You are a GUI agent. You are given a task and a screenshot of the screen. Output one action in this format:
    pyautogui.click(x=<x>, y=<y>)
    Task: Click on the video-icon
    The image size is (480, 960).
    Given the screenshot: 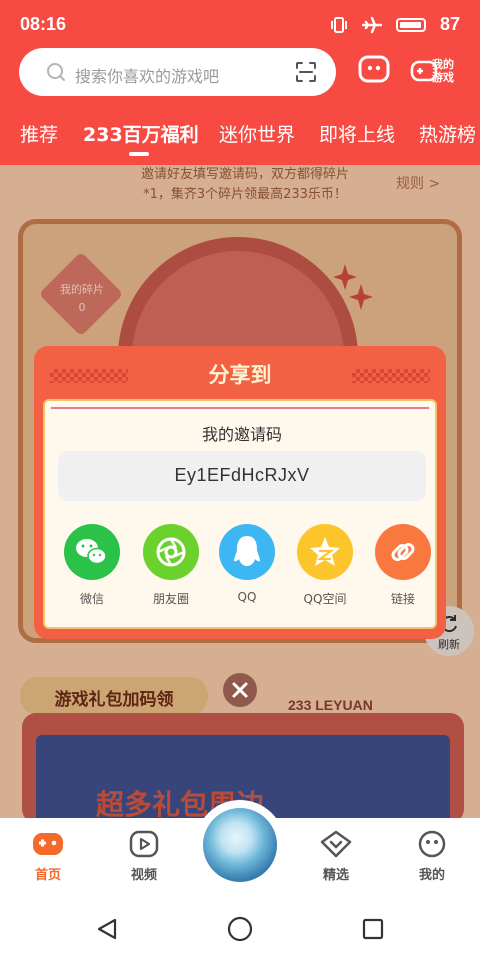 What is the action you would take?
    pyautogui.click(x=144, y=844)
    